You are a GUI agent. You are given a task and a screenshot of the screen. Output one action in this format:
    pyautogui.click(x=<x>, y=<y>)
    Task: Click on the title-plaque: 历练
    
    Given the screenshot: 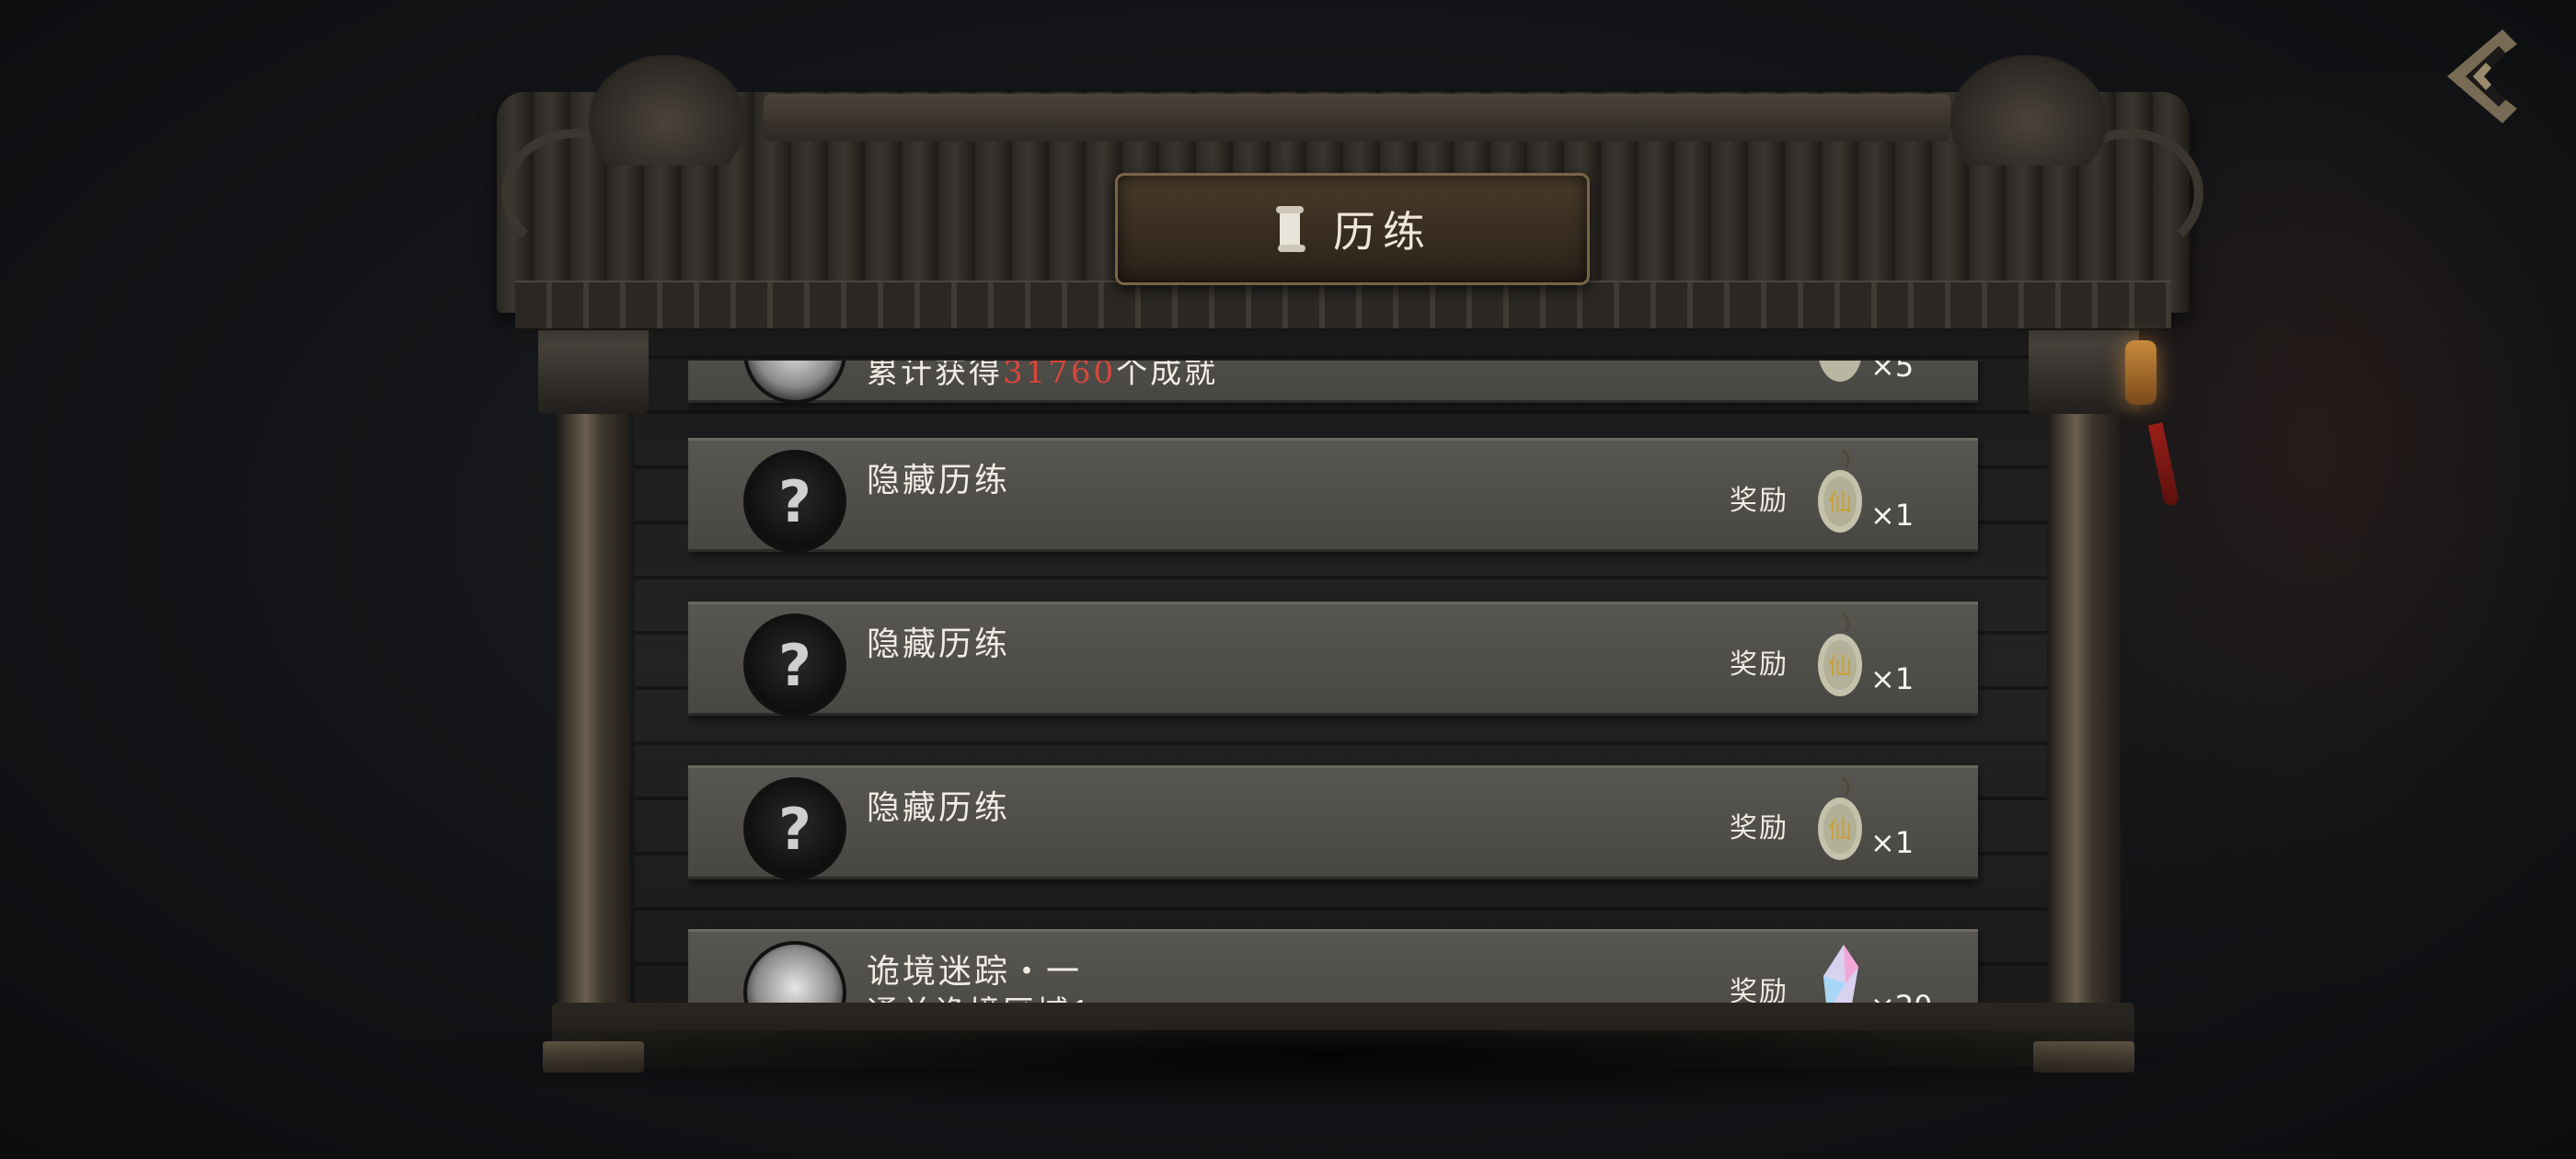 What is the action you would take?
    pyautogui.click(x=1352, y=229)
    